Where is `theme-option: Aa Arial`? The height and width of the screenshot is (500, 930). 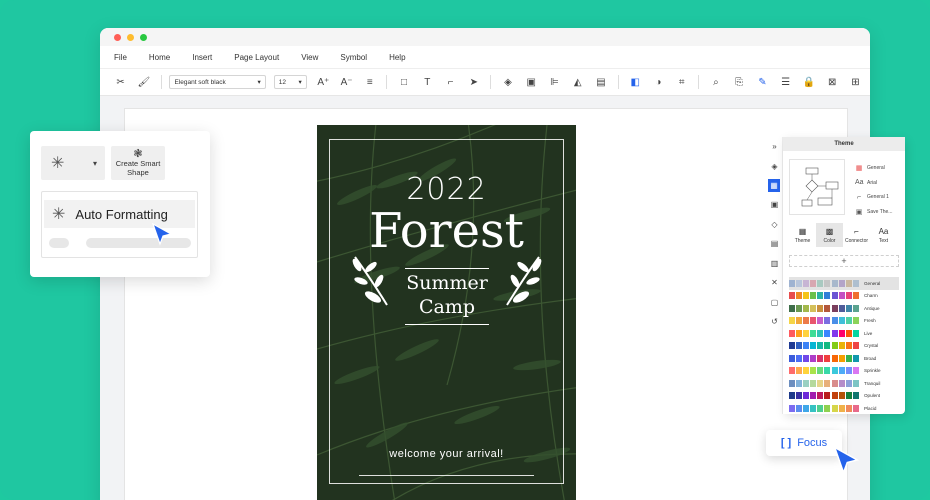 theme-option: Aa Arial is located at coordinates (873, 183).